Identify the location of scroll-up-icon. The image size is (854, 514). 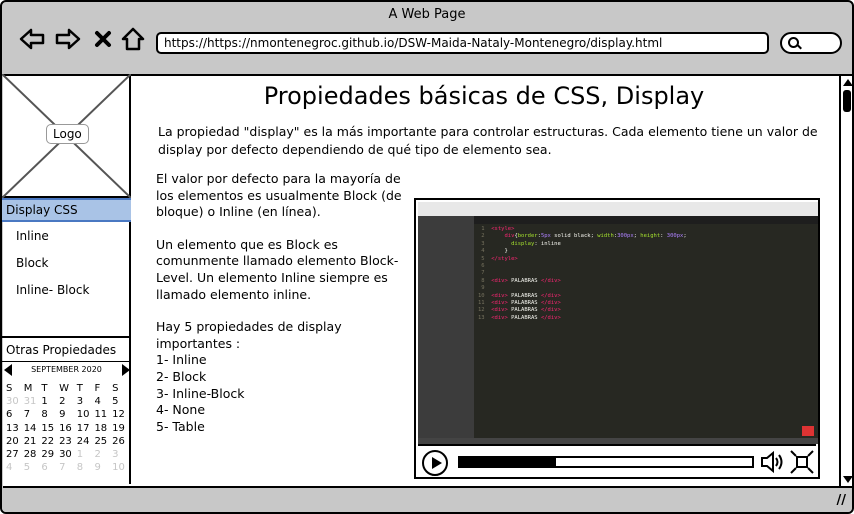
(847, 82).